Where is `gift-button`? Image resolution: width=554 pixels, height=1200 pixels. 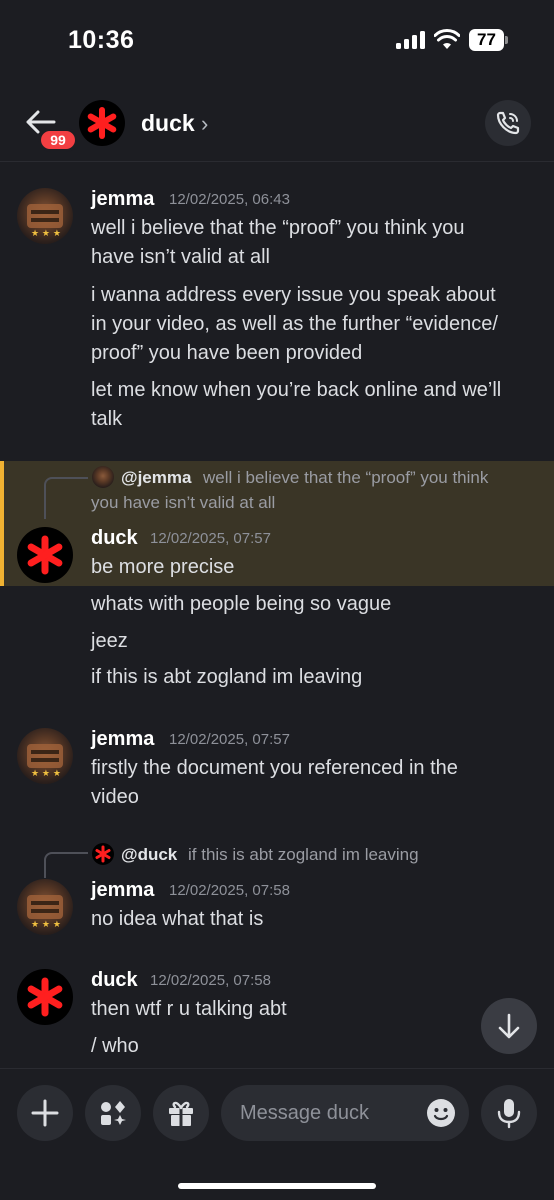 gift-button is located at coordinates (181, 1113).